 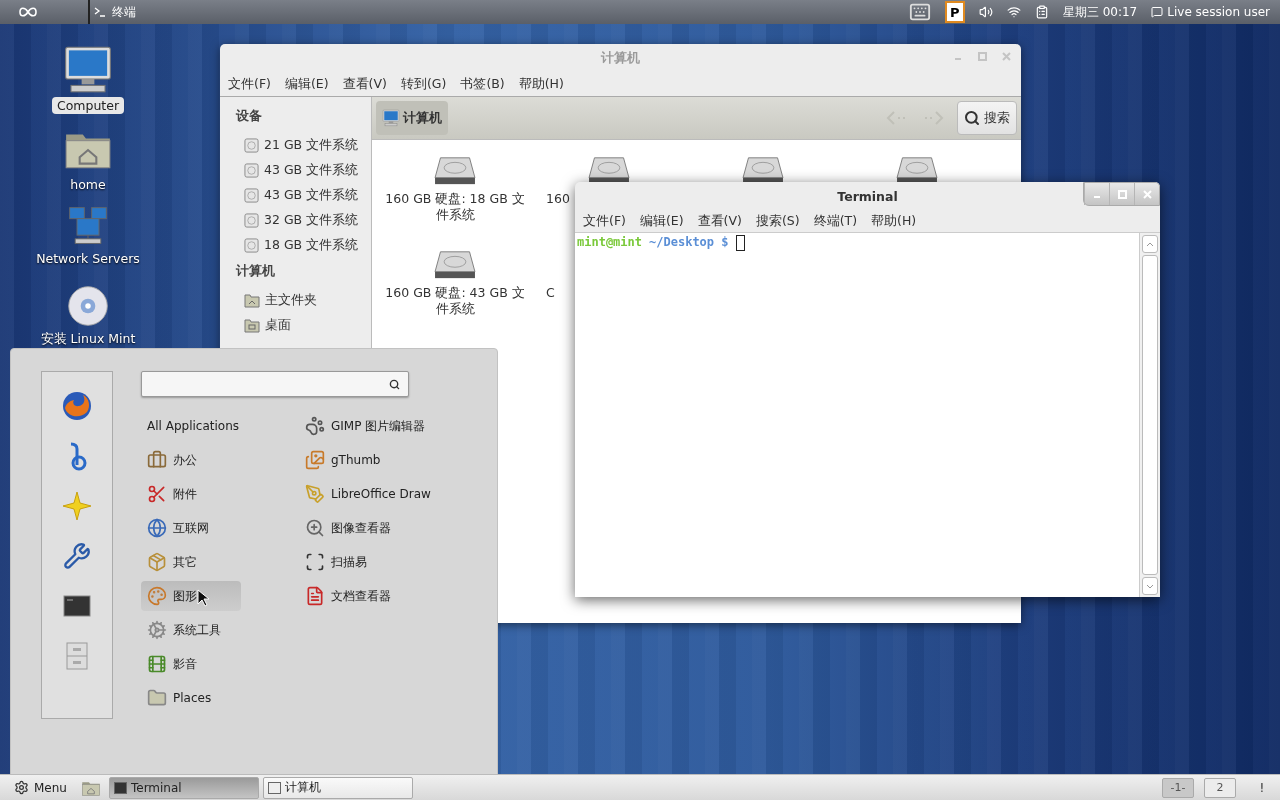 I want to click on menu-item: 搜索(S), so click(x=777, y=221).